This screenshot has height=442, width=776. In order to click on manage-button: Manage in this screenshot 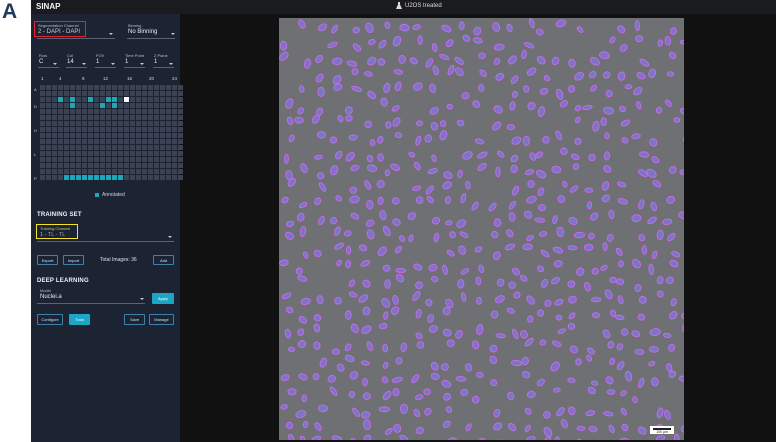, I will do `click(161, 319)`.